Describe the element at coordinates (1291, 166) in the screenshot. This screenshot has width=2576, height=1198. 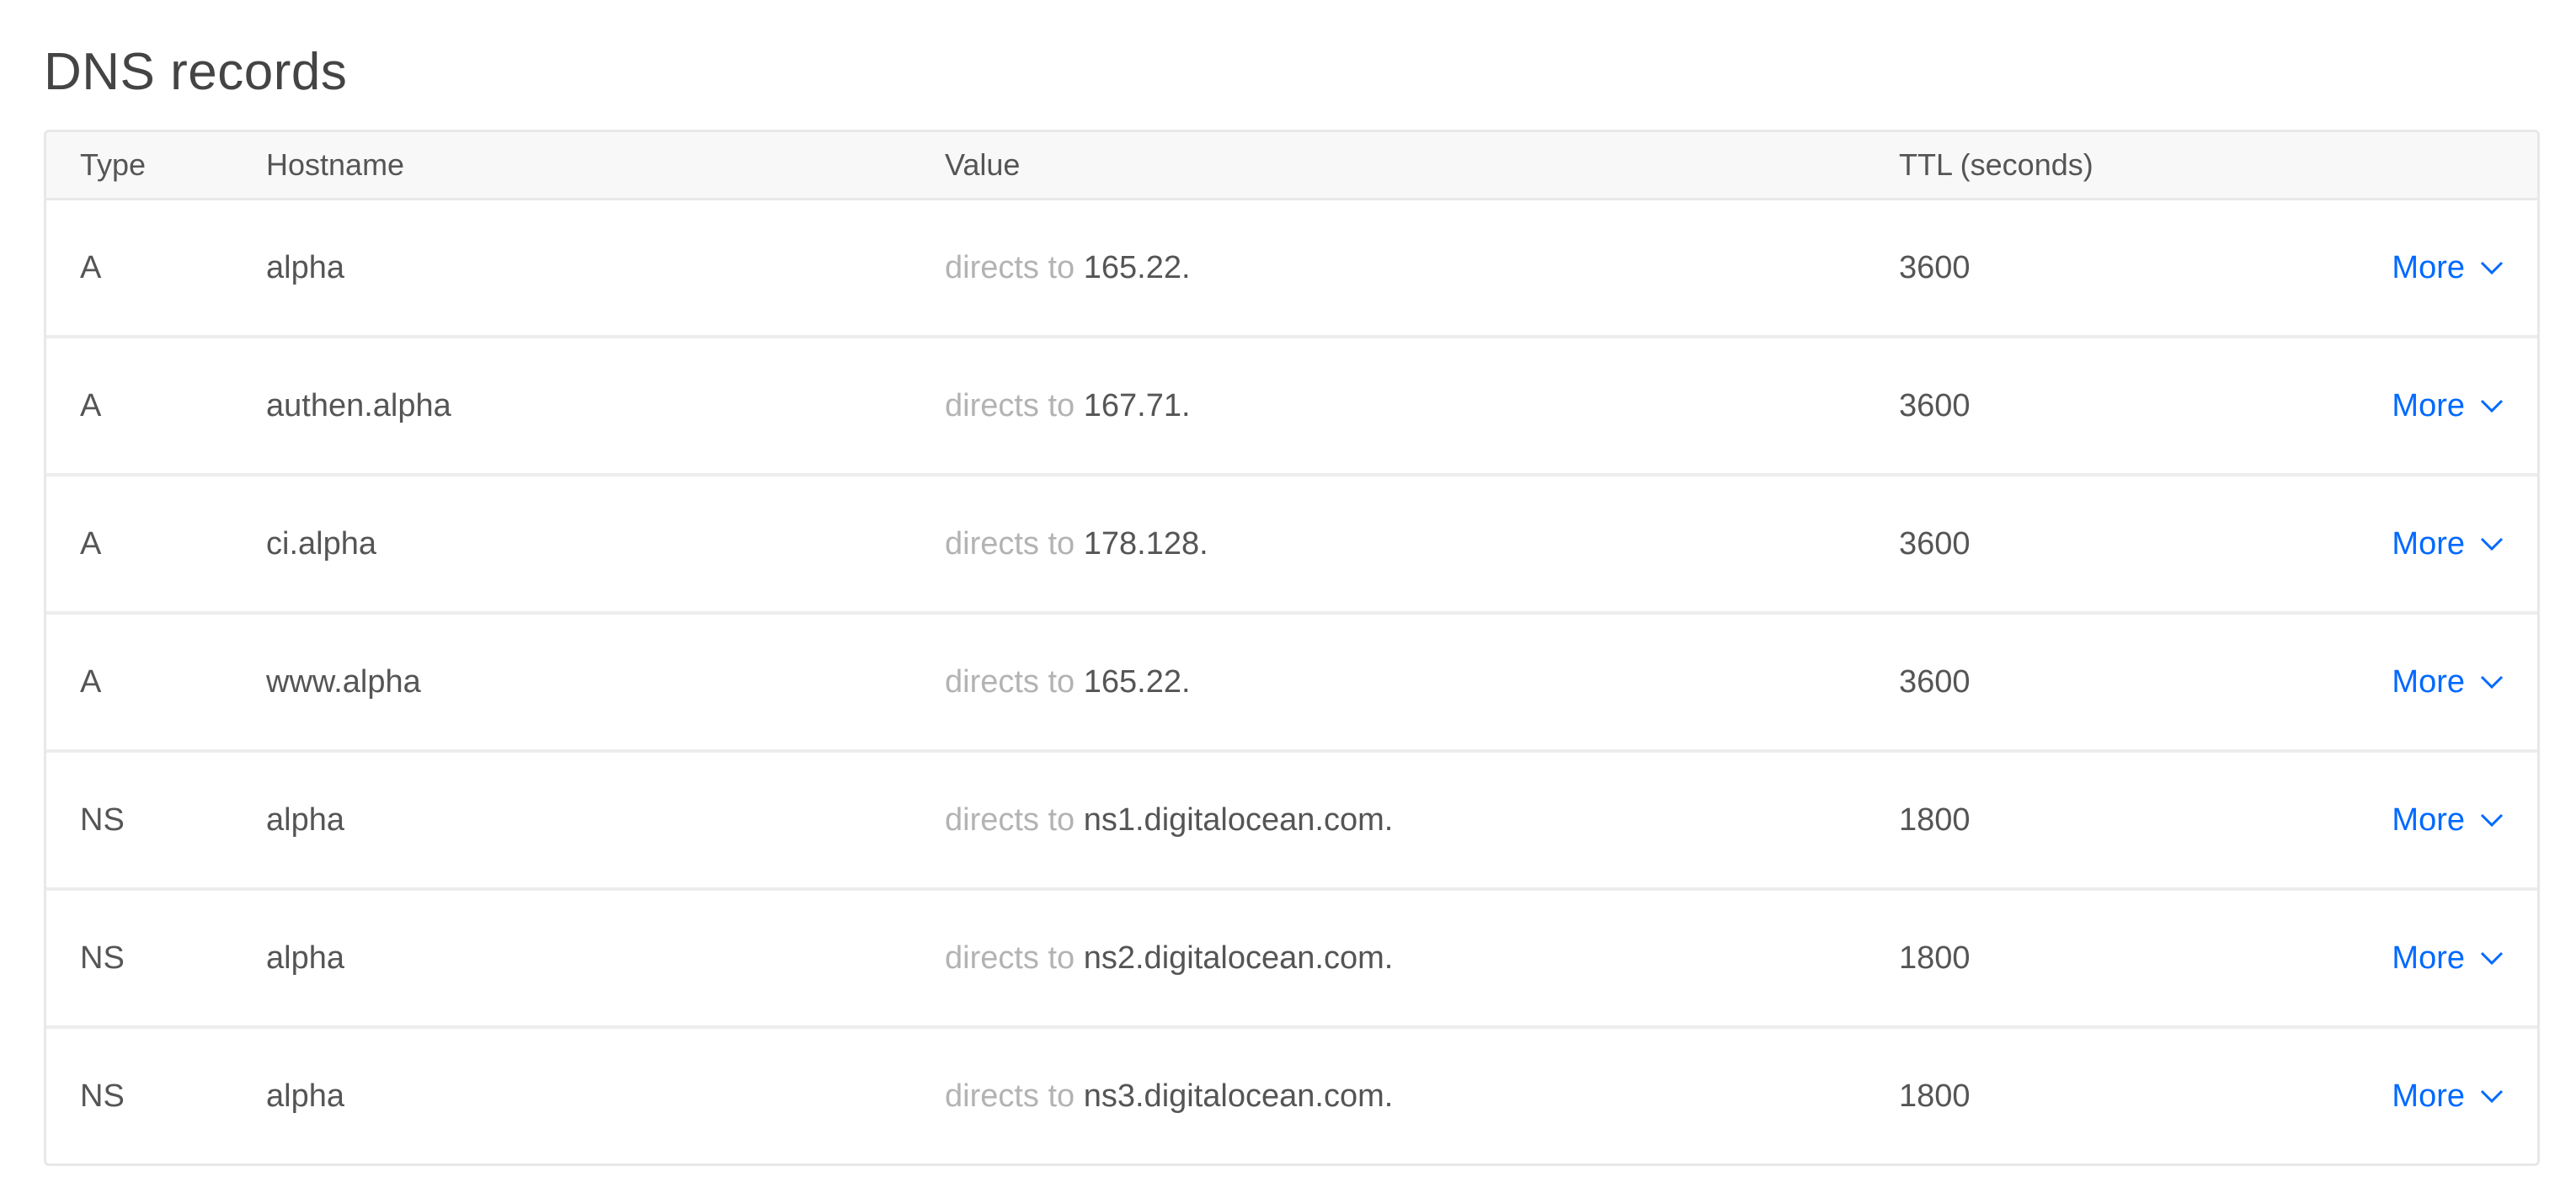
I see `table-header: Type Hostname Value TTL (seconds)` at that location.